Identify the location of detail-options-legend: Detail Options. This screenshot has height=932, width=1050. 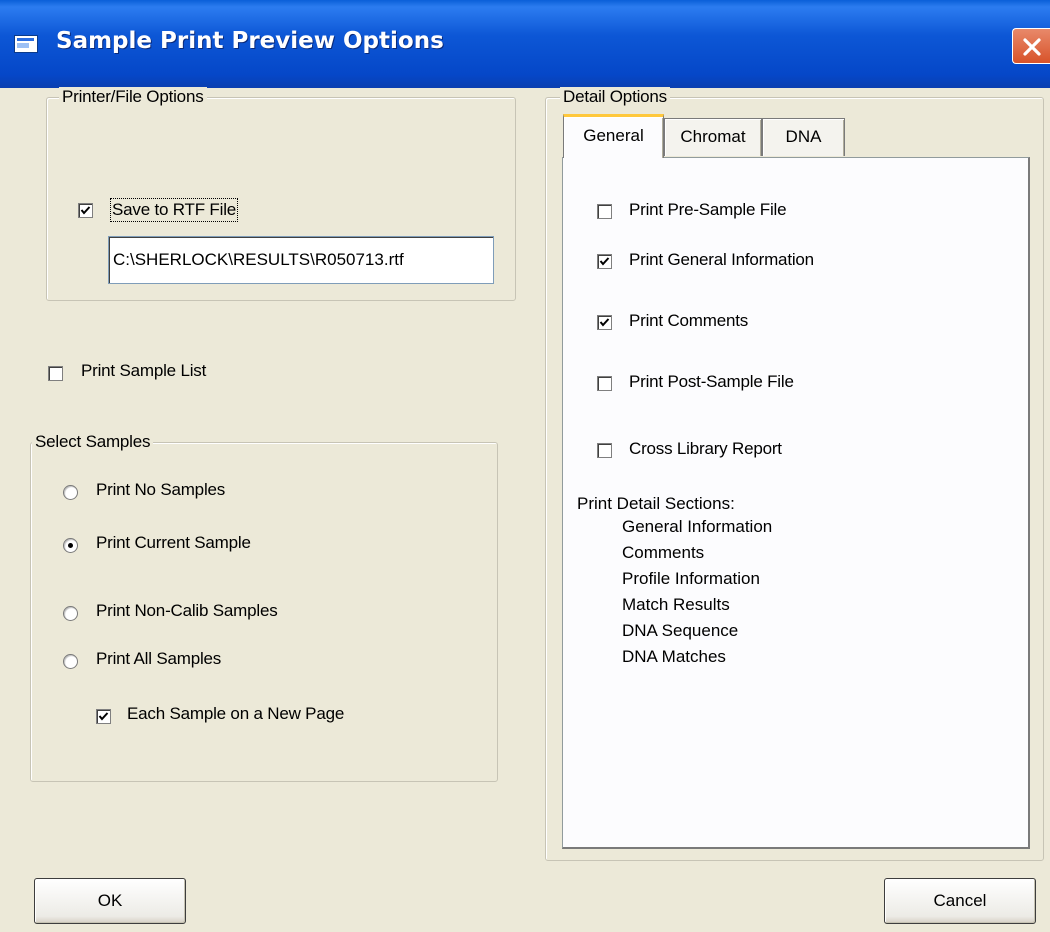
(615, 97).